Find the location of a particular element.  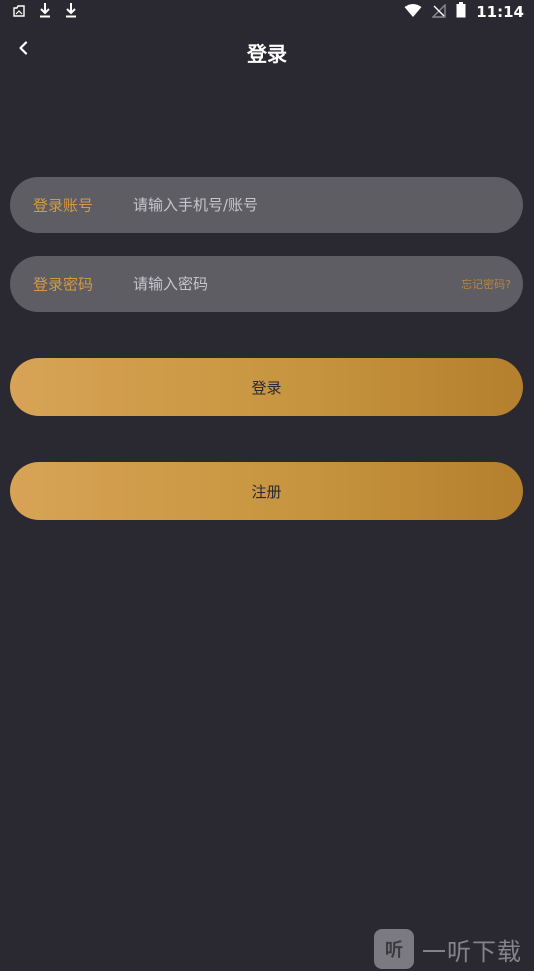

watermark: 听 一听下载 is located at coordinates (454, 949).